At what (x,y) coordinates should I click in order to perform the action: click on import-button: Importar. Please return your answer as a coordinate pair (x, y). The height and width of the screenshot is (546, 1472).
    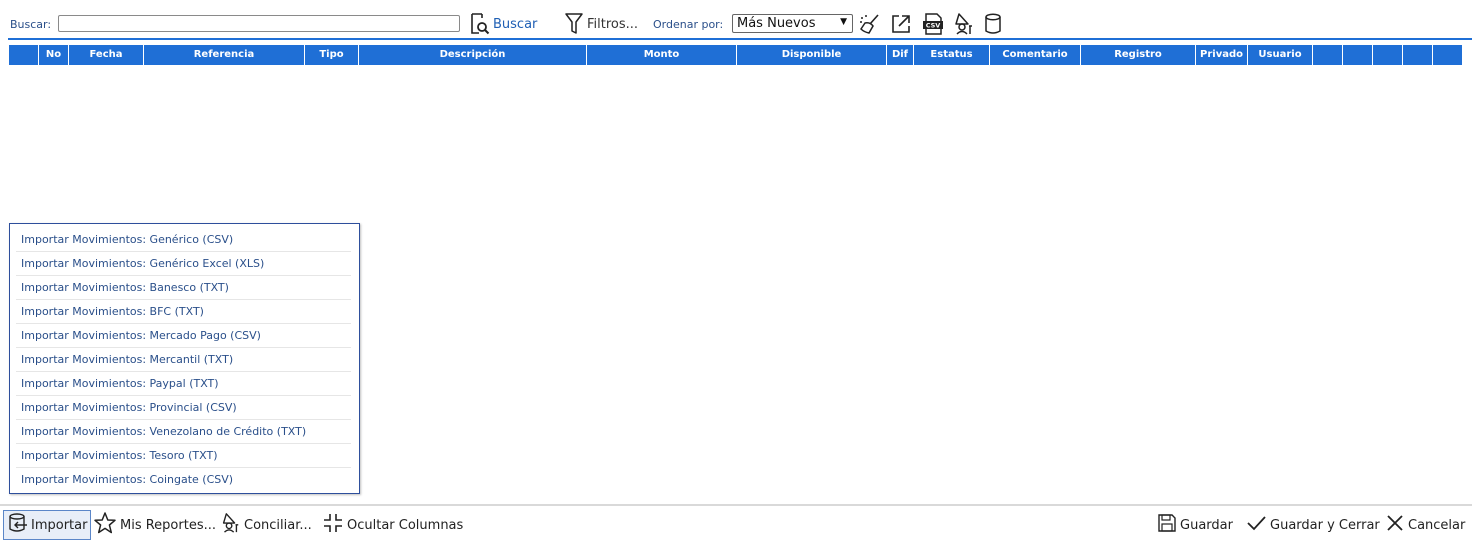
    Looking at the image, I should click on (47, 525).